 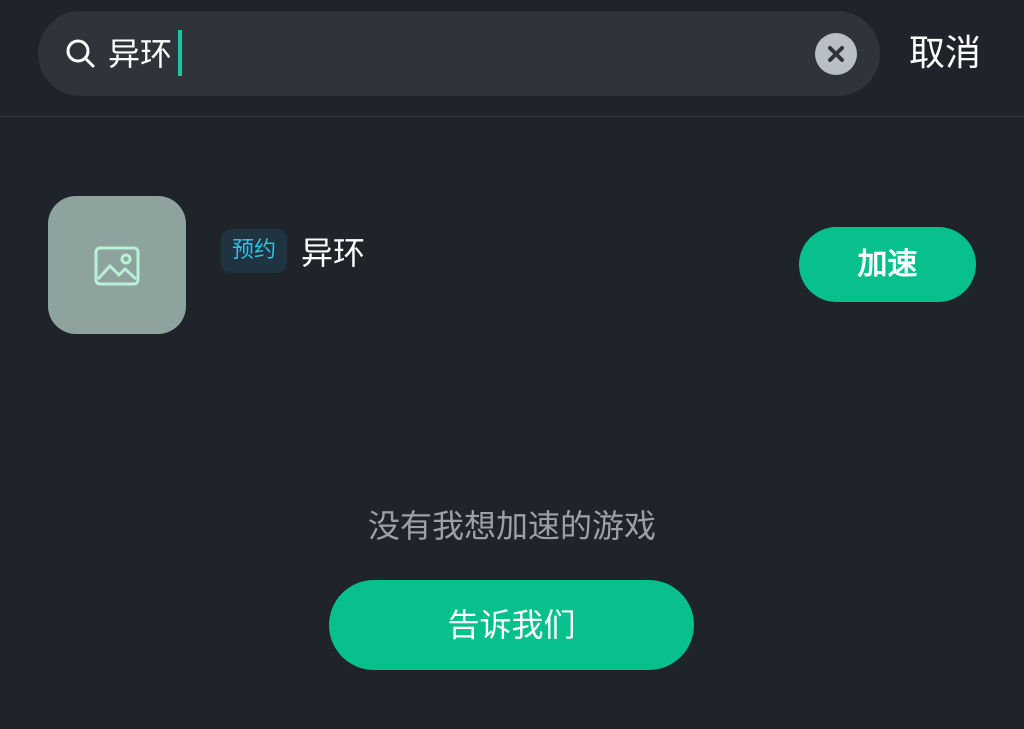 What do you see at coordinates (511, 625) in the screenshot?
I see `tell-us-button: 告诉我们` at bounding box center [511, 625].